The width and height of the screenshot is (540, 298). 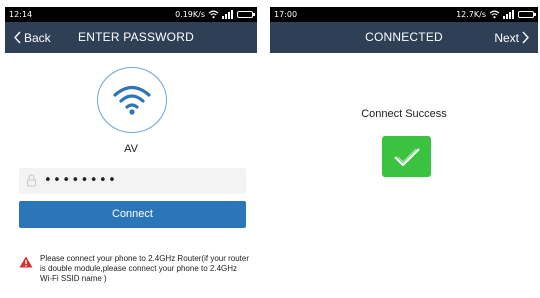 I want to click on network-speed: 12.7K/s, so click(x=471, y=14).